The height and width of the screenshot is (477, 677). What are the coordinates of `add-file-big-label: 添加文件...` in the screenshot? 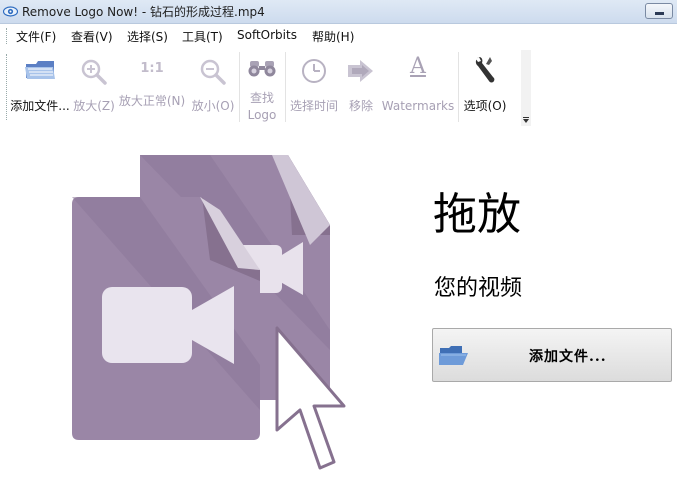 It's located at (568, 357).